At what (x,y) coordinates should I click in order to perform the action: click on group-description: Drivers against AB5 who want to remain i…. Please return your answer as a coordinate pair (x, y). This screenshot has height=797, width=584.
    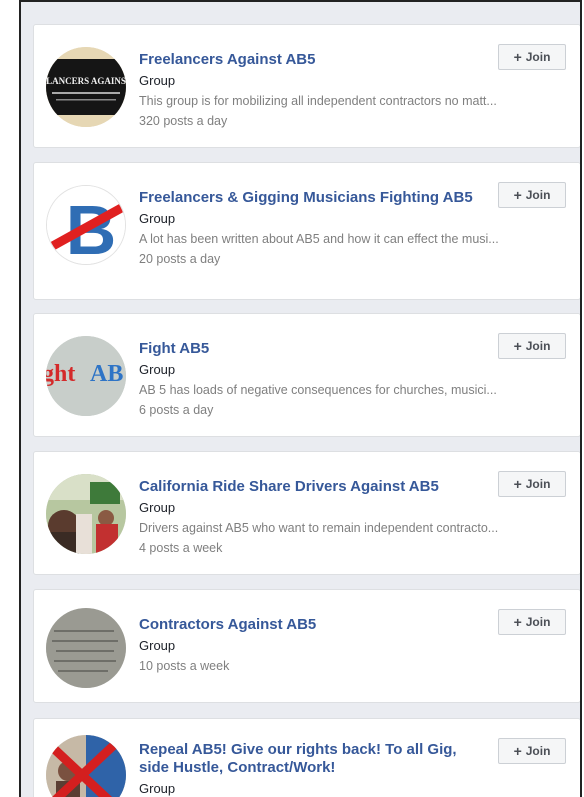
    Looking at the image, I should click on (319, 528).